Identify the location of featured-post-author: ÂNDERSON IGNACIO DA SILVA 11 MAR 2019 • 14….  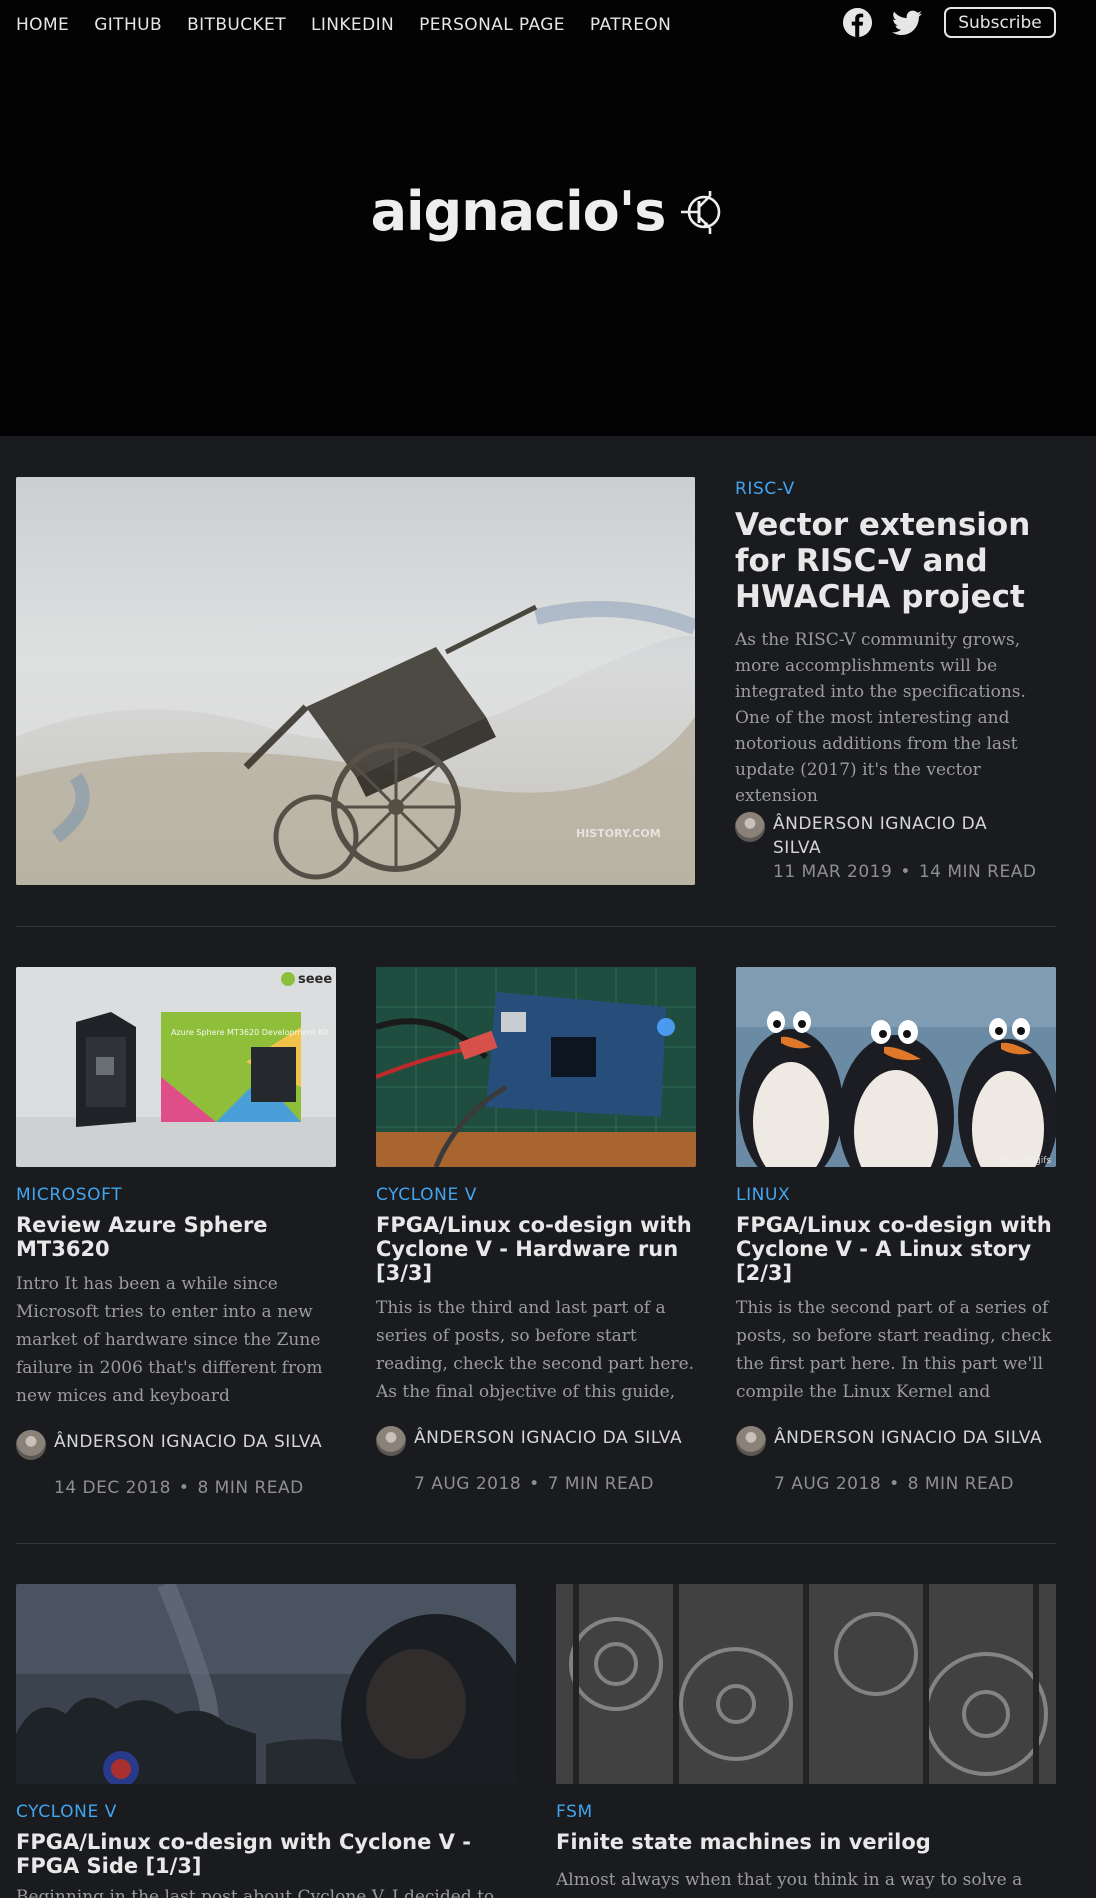
(895, 852).